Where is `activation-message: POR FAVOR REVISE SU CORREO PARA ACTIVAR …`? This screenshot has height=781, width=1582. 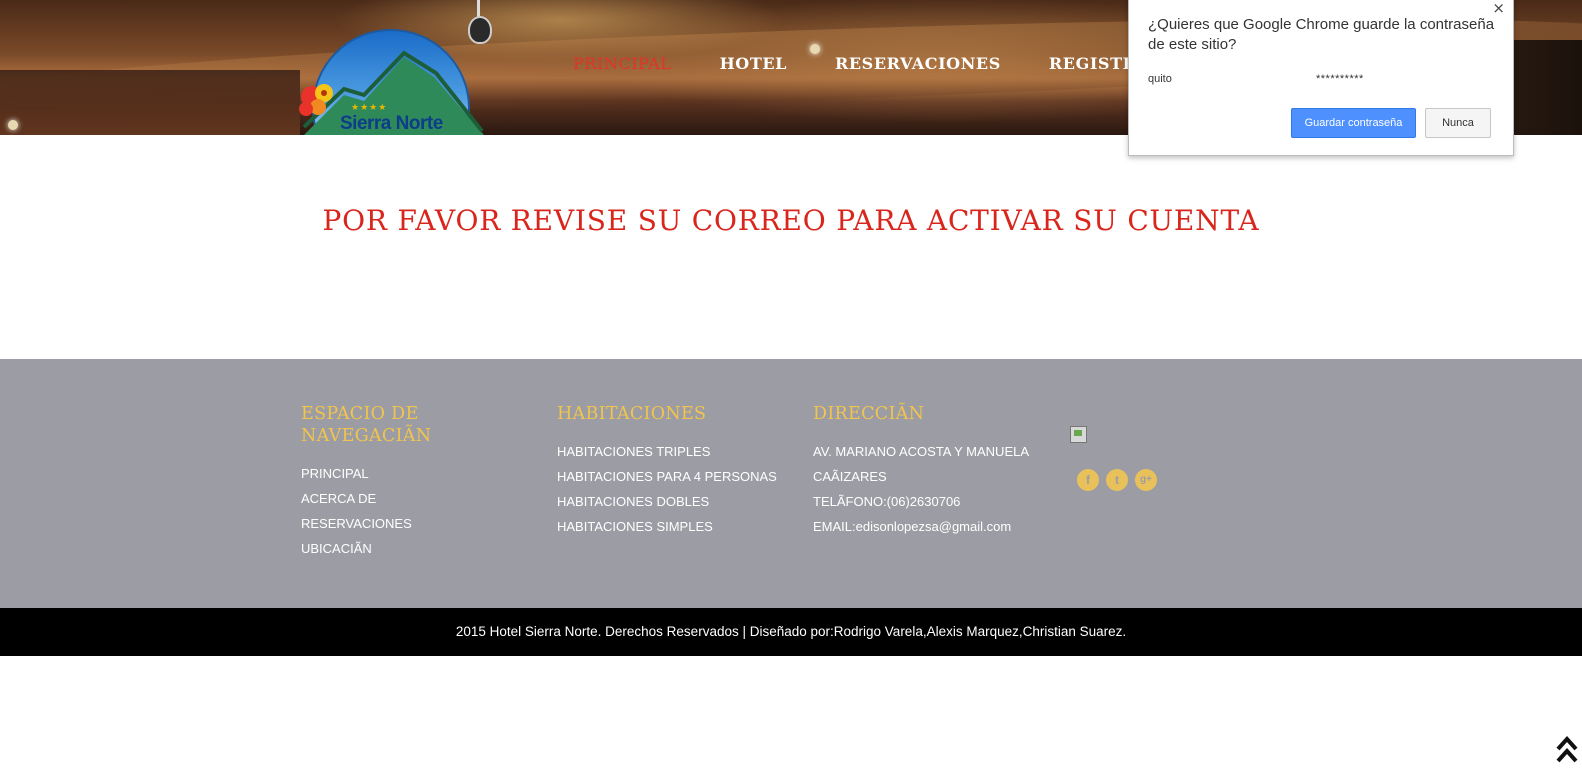
activation-message: POR FAVOR REVISE SU CORREO PARA ACTIVAR … is located at coordinates (791, 220).